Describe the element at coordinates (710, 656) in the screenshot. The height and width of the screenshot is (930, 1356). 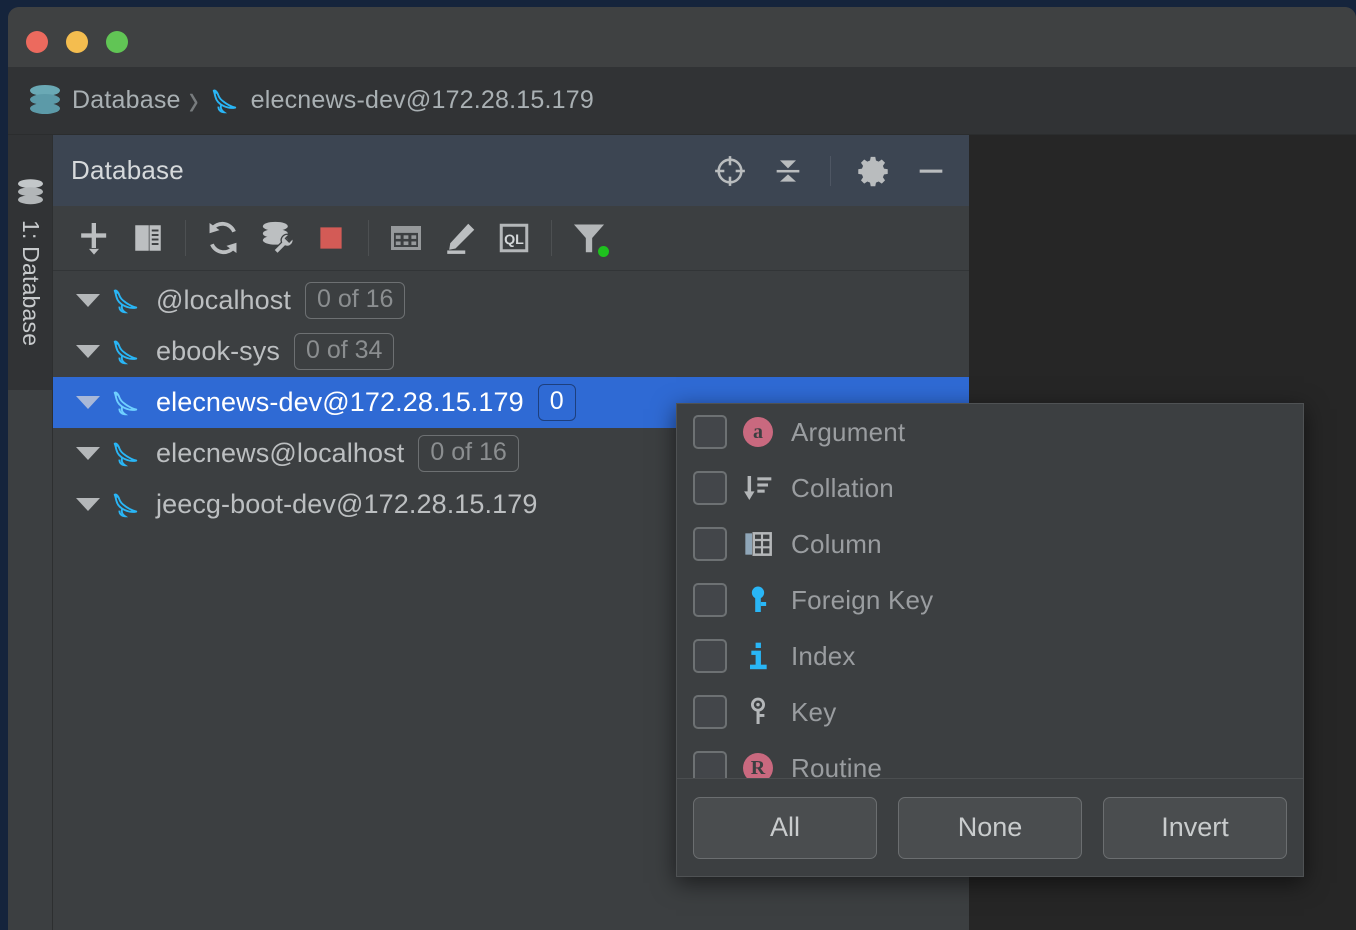
I see `checkbox-index` at that location.